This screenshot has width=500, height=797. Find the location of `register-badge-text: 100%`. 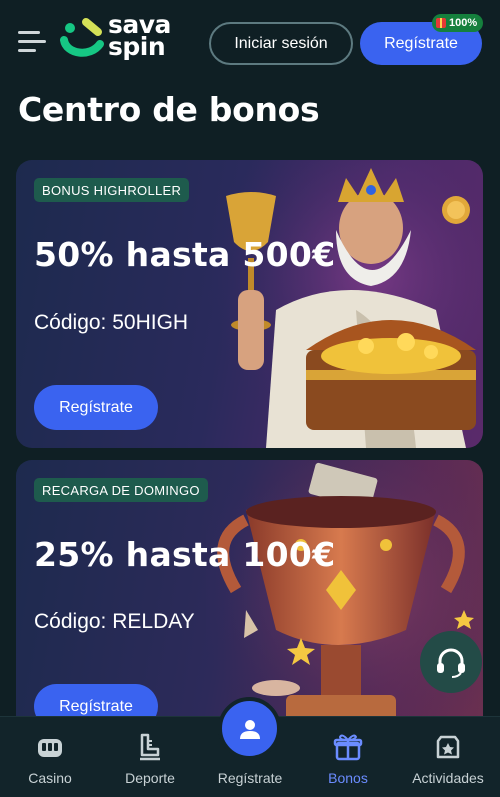

register-badge-text: 100% is located at coordinates (463, 23).